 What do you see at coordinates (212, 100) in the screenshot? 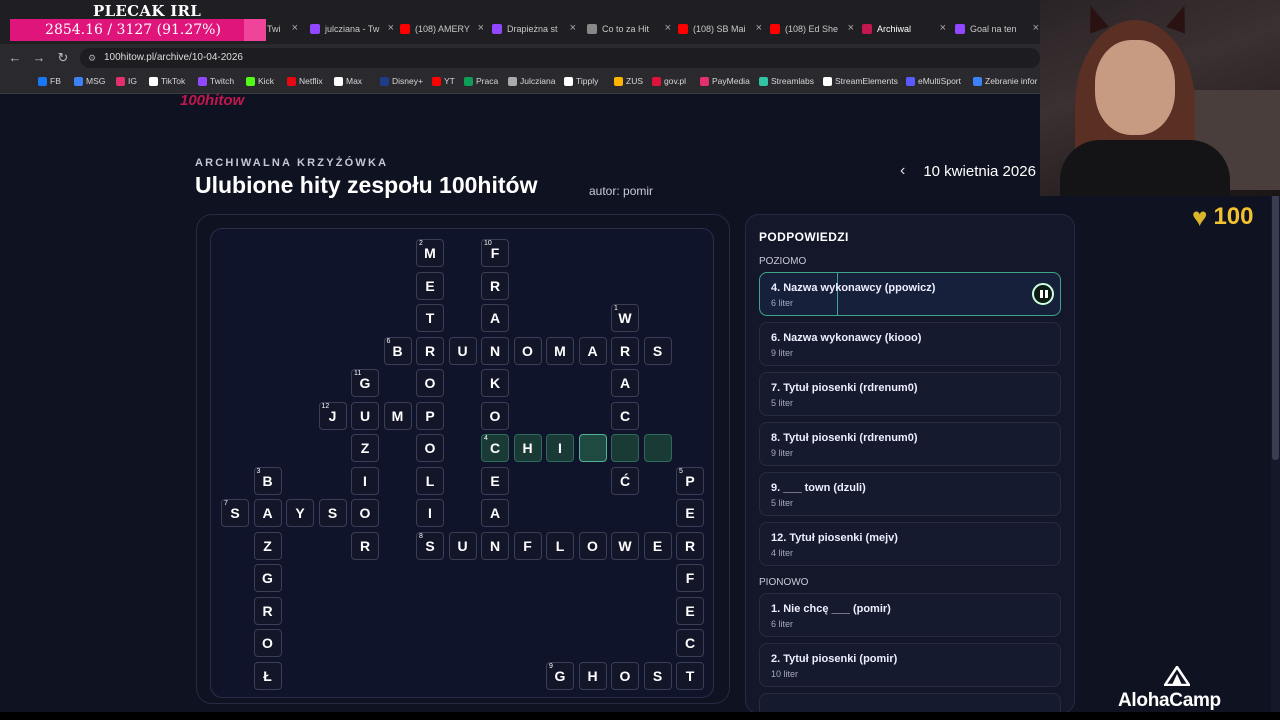
I see `site-logo: 100hitow` at bounding box center [212, 100].